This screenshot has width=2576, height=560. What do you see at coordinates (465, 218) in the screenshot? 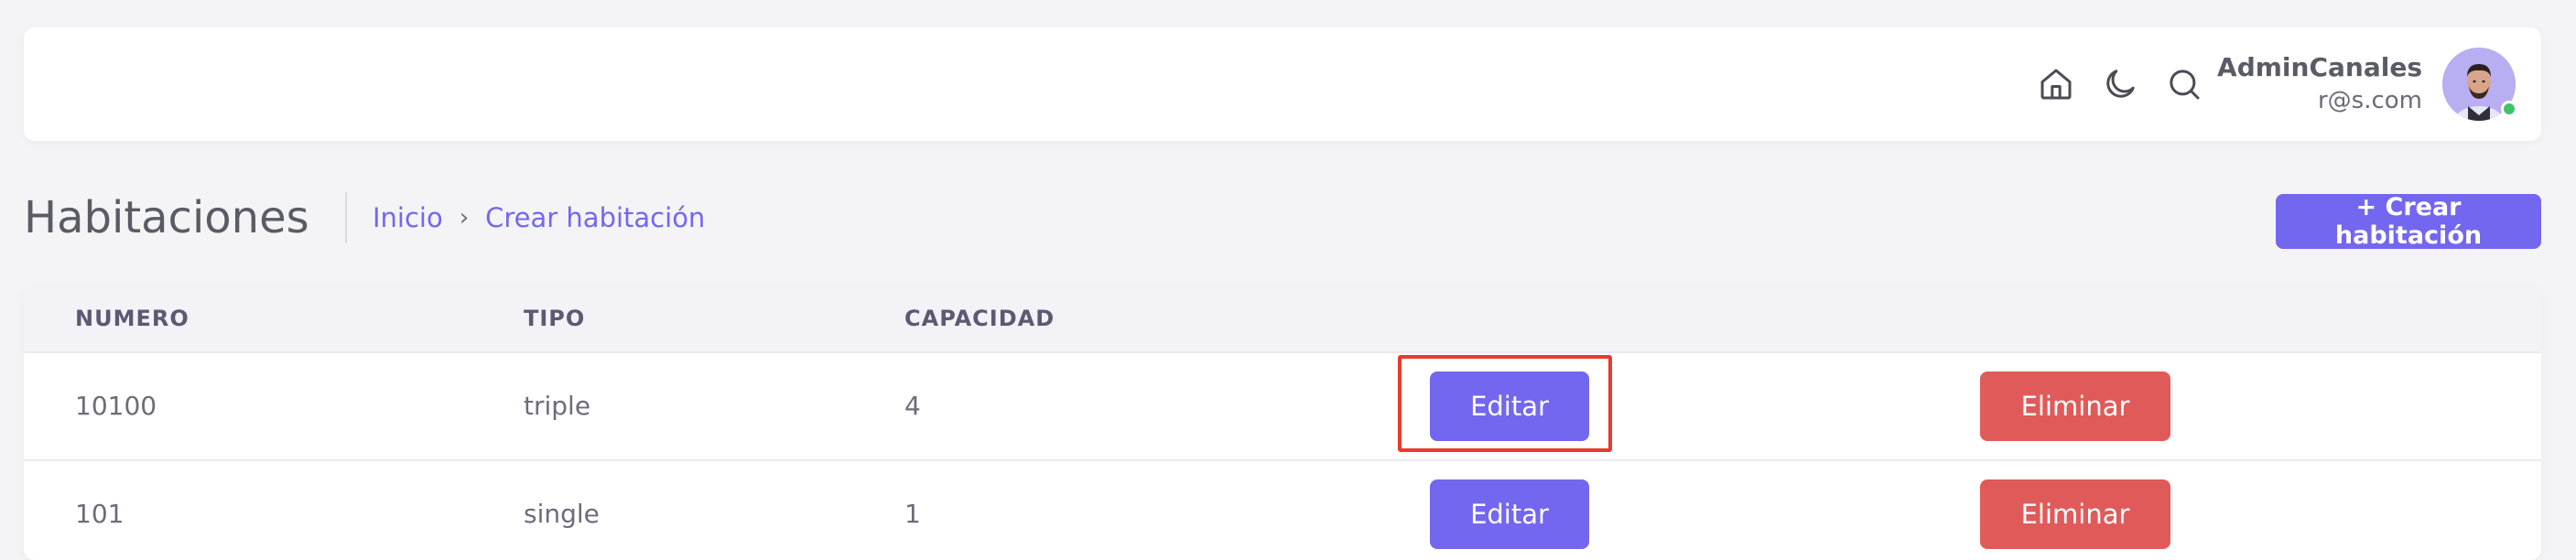
I see `chevron-right-icon: ›` at bounding box center [465, 218].